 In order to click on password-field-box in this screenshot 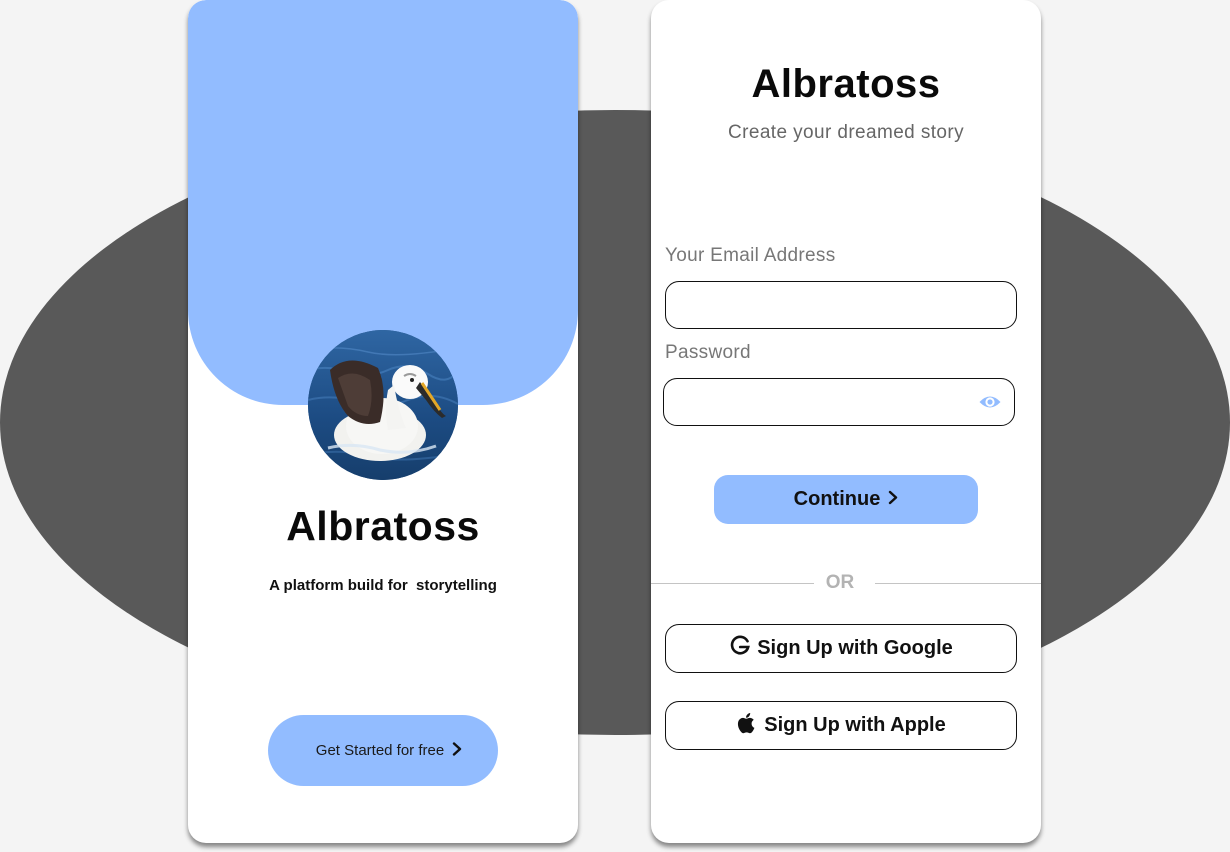, I will do `click(839, 402)`.